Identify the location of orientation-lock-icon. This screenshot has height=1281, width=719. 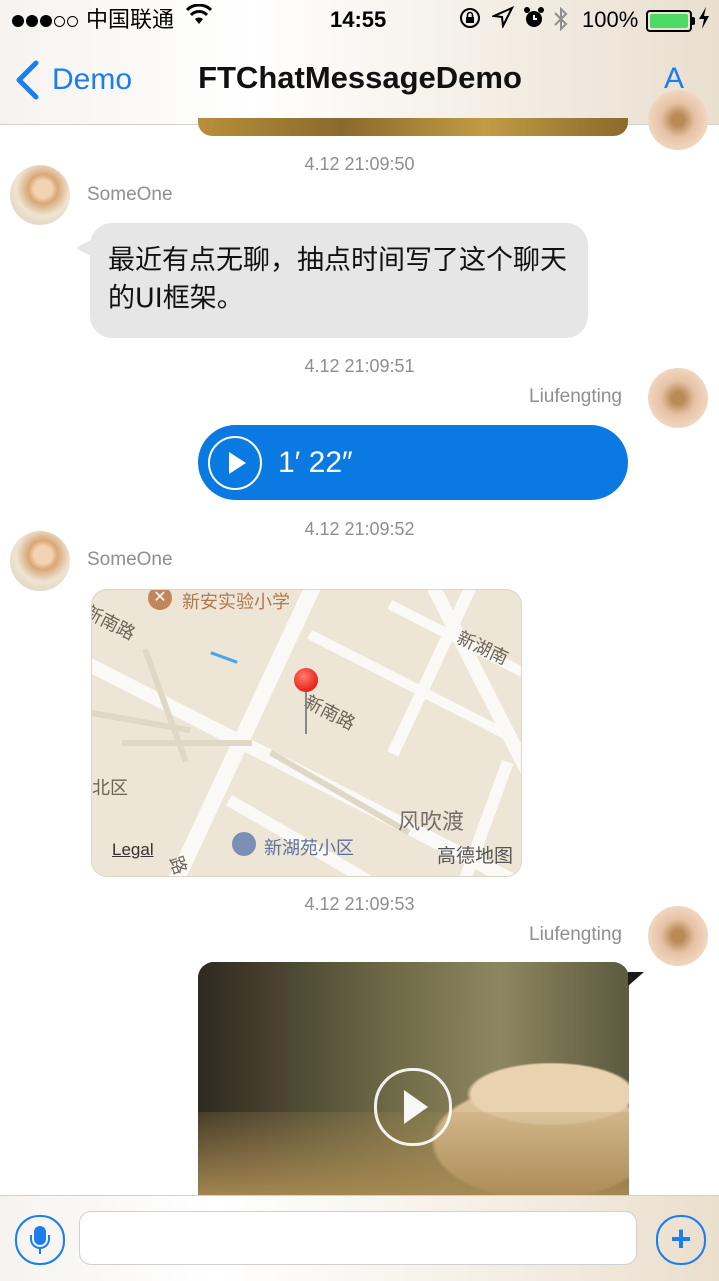
(470, 21).